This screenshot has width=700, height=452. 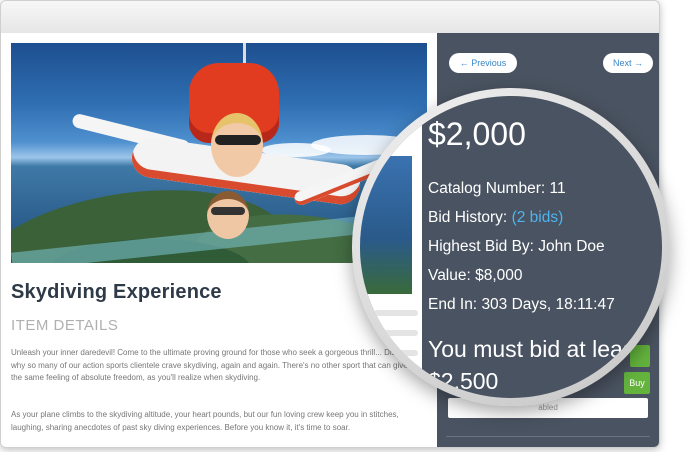 What do you see at coordinates (483, 63) in the screenshot?
I see `previous-button: ← Previous` at bounding box center [483, 63].